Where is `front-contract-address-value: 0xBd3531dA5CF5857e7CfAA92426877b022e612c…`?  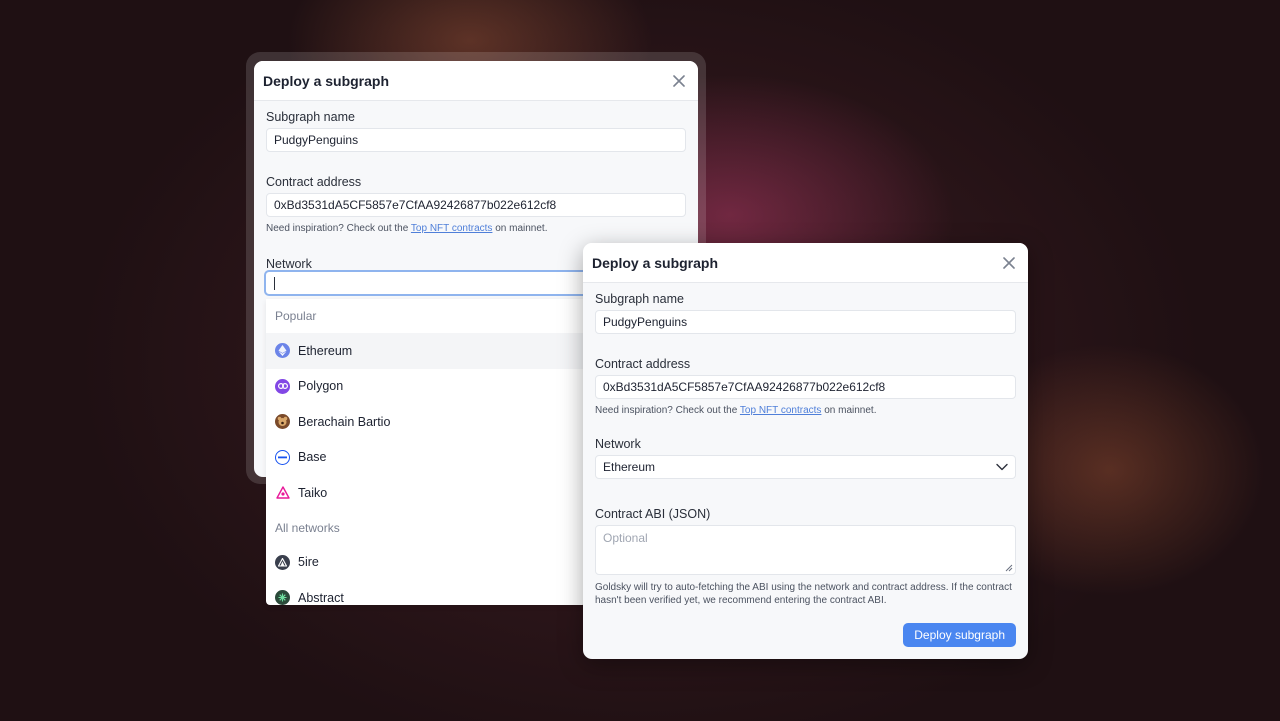 front-contract-address-value: 0xBd3531dA5CF5857e7CfAA92426877b022e612c… is located at coordinates (744, 387).